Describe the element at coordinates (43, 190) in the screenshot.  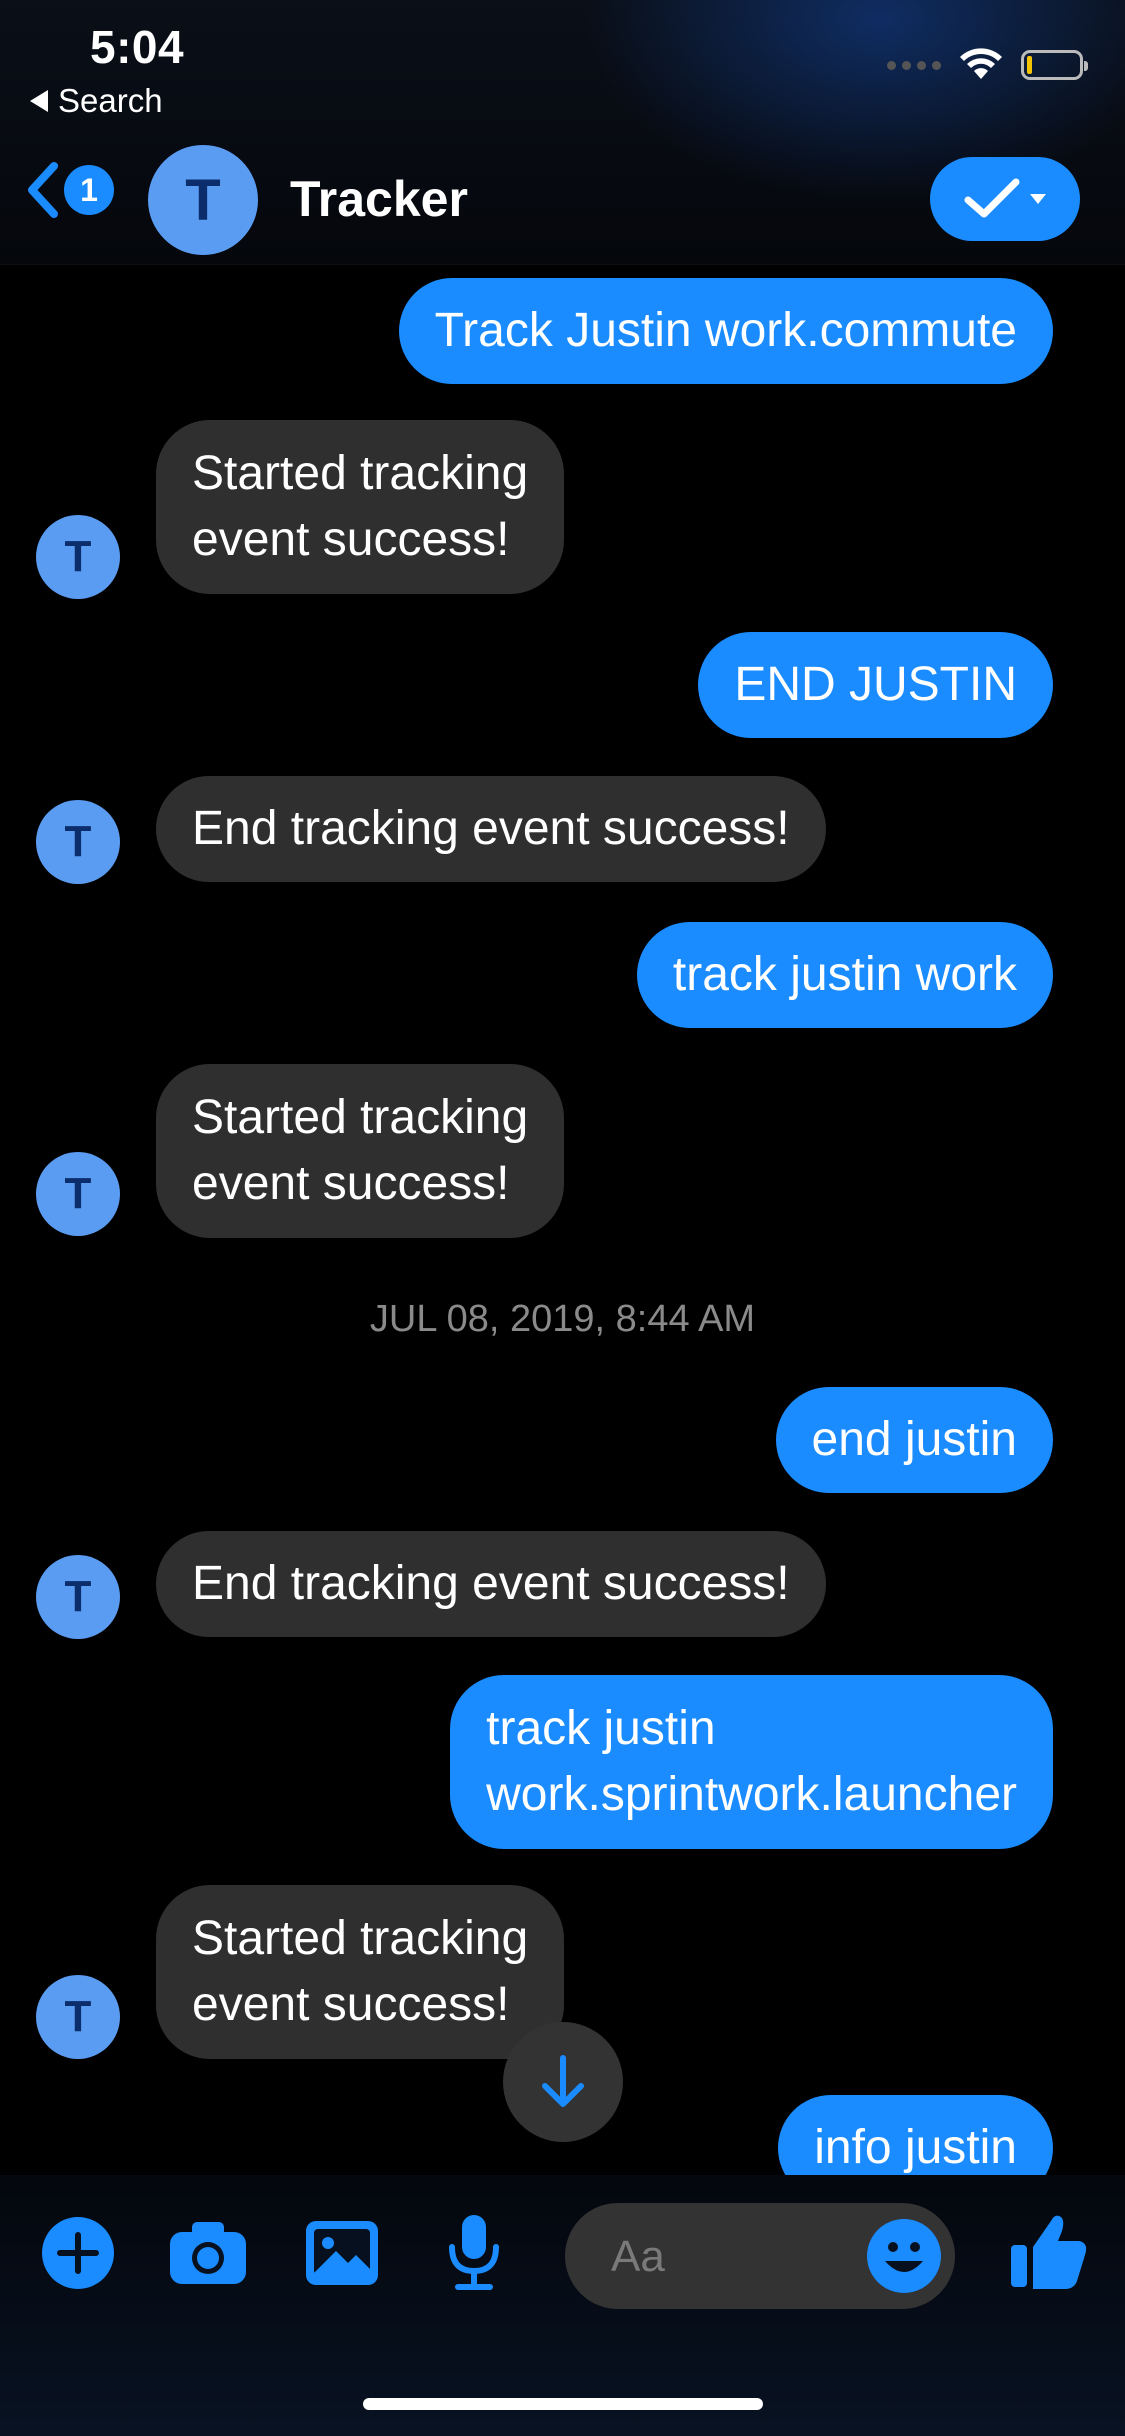
I see `chevron-left-icon` at that location.